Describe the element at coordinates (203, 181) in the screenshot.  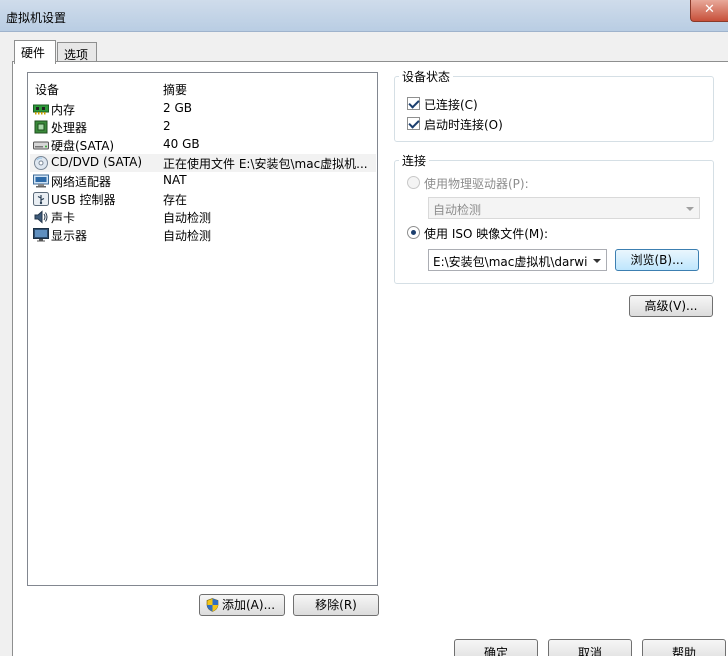
I see `device-row-network: 网络适配器 NAT` at that location.